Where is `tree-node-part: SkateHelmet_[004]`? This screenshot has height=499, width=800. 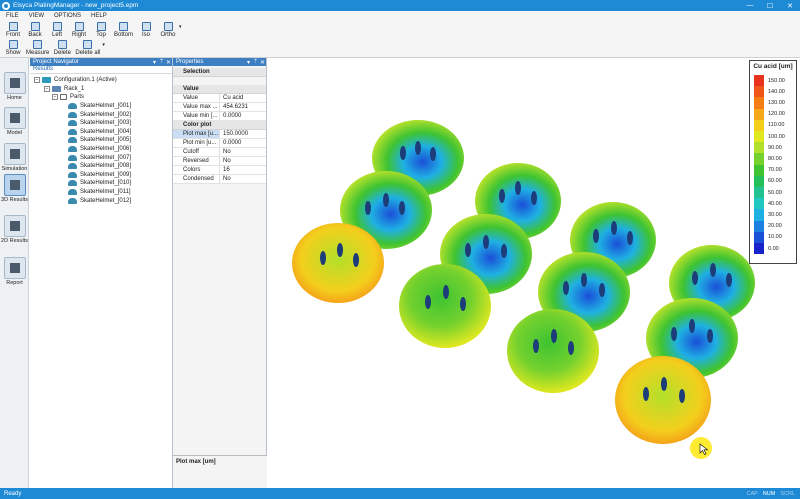 tree-node-part: SkateHelmet_[004] is located at coordinates (101, 132).